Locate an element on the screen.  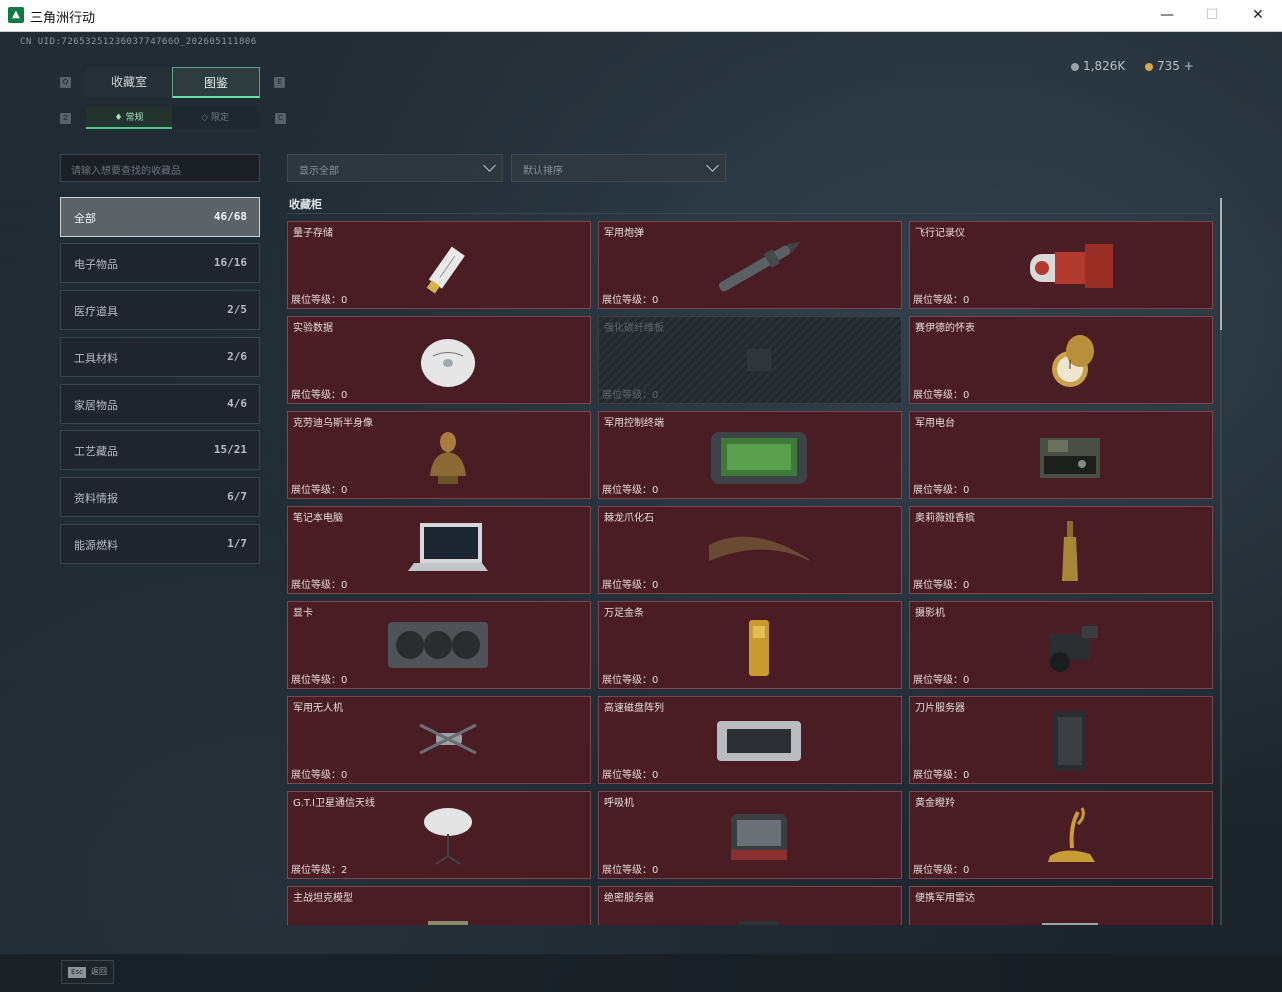
coin-icon is located at coordinates (1075, 66).